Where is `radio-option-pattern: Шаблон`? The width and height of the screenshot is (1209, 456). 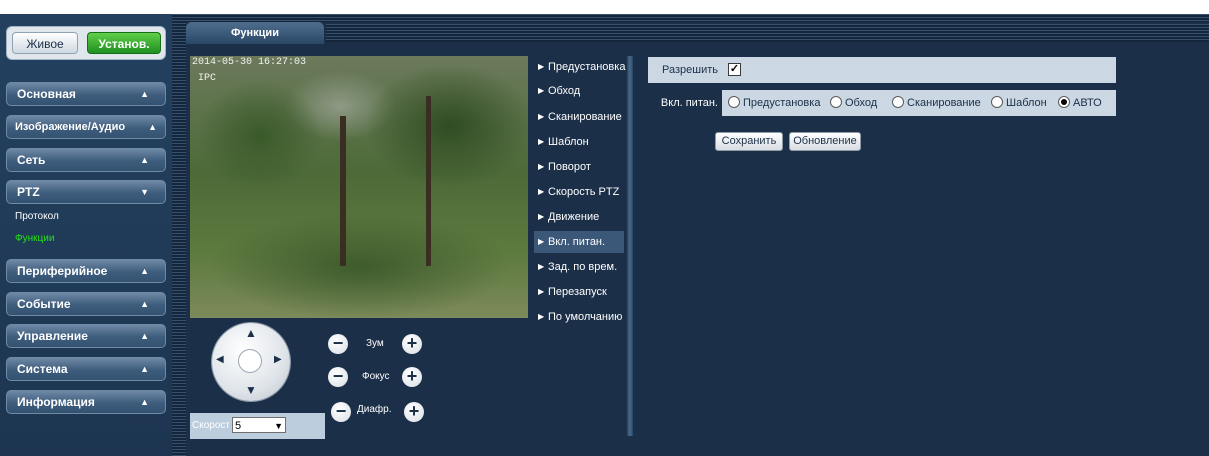 radio-option-pattern: Шаблон is located at coordinates (1019, 103).